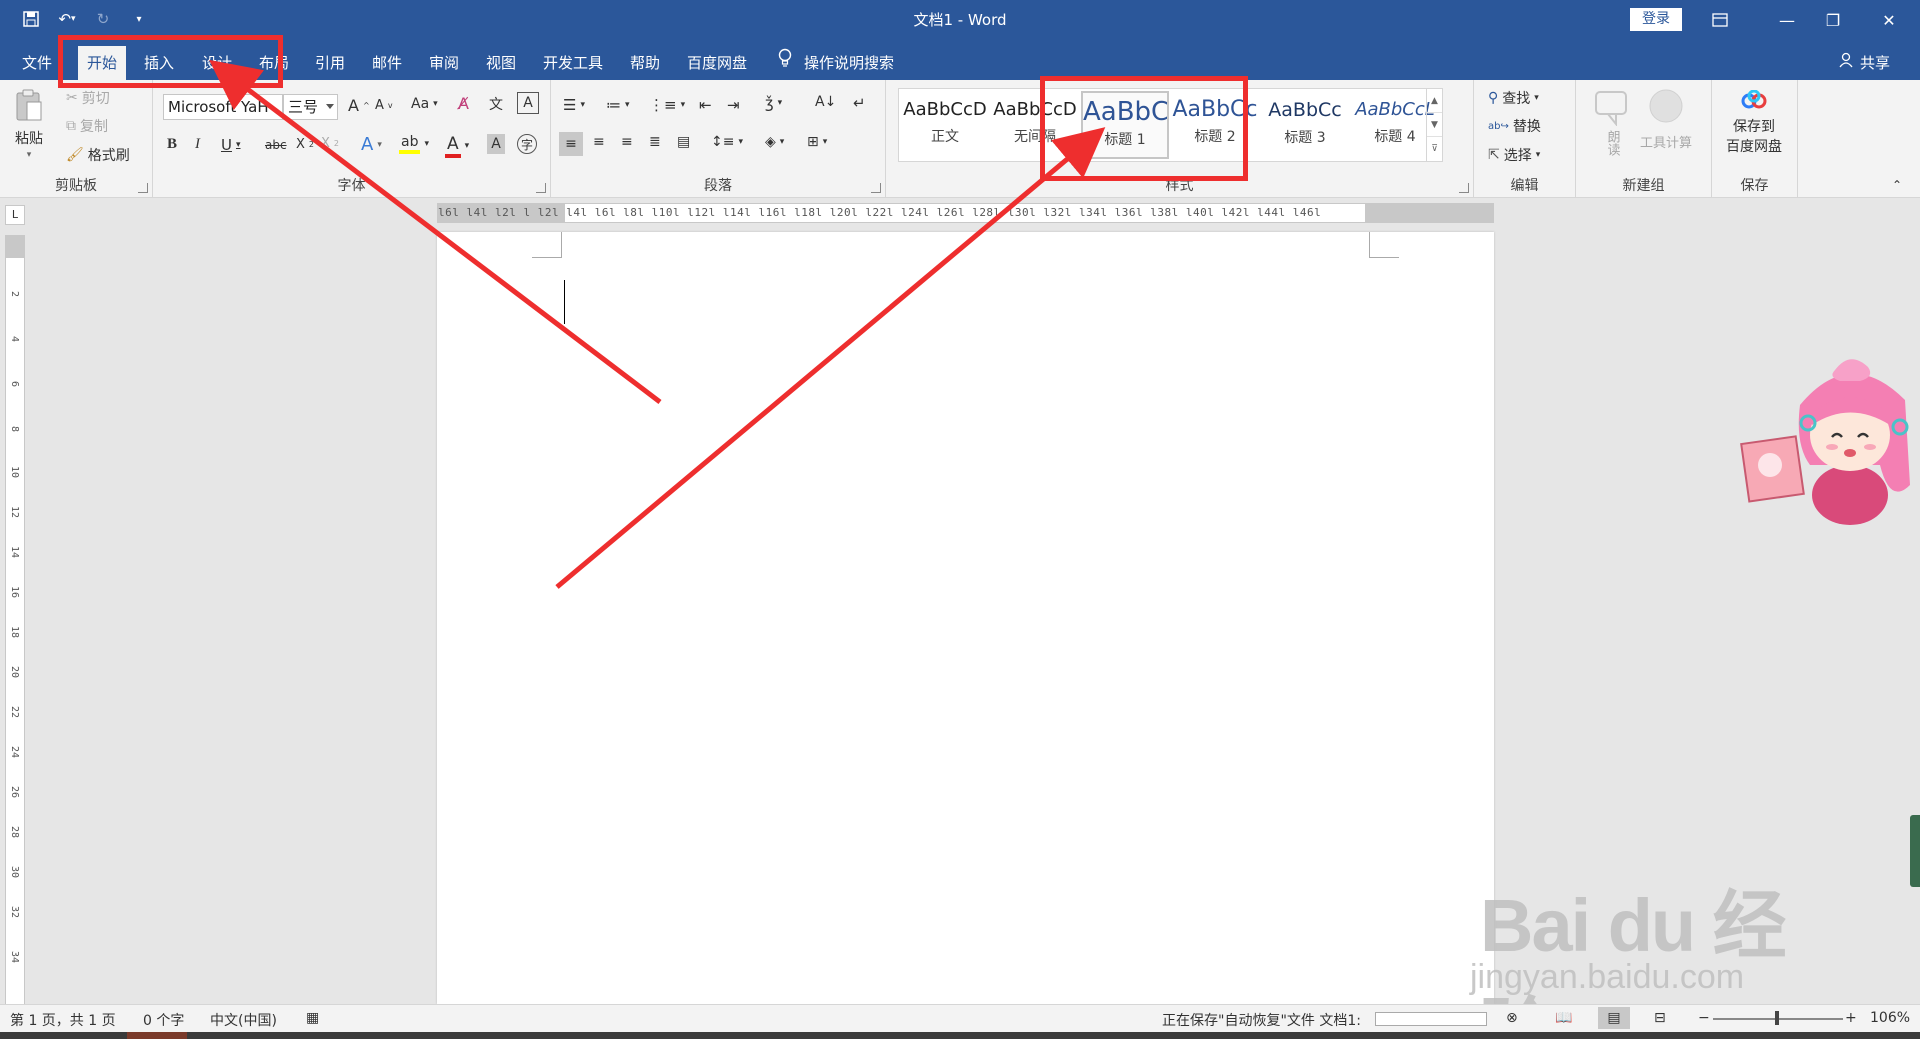  Describe the element at coordinates (830, 358) in the screenshot. I see `arrow-to-heading-style` at that location.